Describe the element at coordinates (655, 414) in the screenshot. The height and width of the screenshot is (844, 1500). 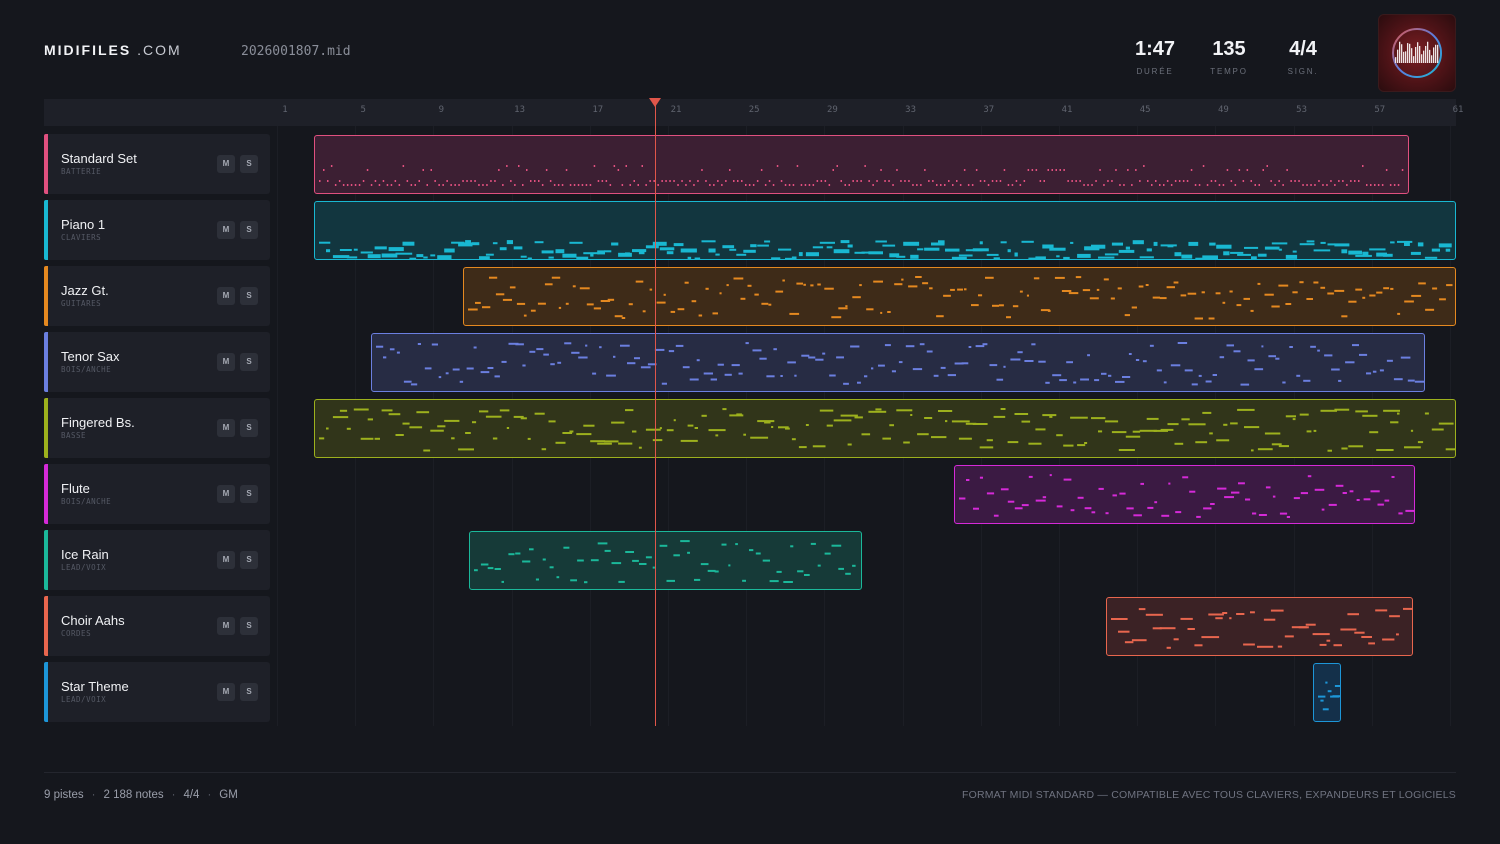
I see `playhead` at that location.